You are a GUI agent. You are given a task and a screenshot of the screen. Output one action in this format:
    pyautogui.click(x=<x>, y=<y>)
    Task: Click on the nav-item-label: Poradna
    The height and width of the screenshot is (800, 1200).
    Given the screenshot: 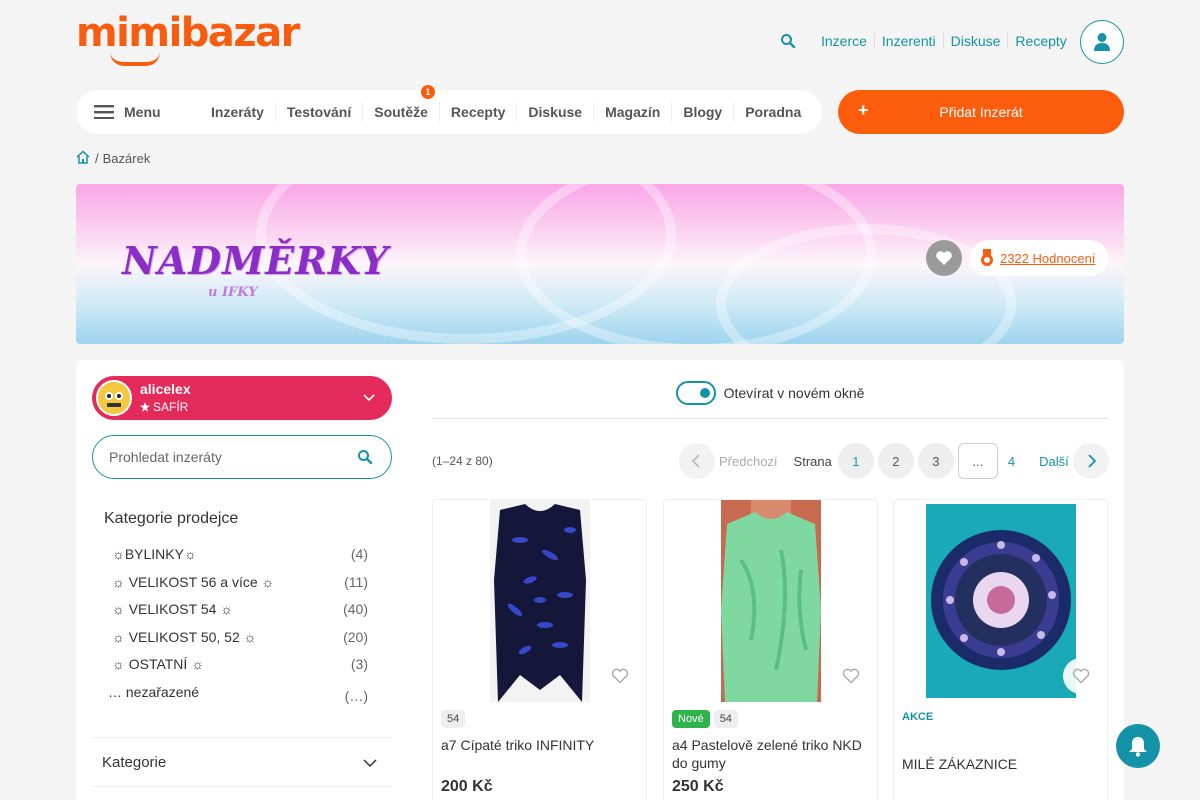 What is the action you would take?
    pyautogui.click(x=773, y=112)
    